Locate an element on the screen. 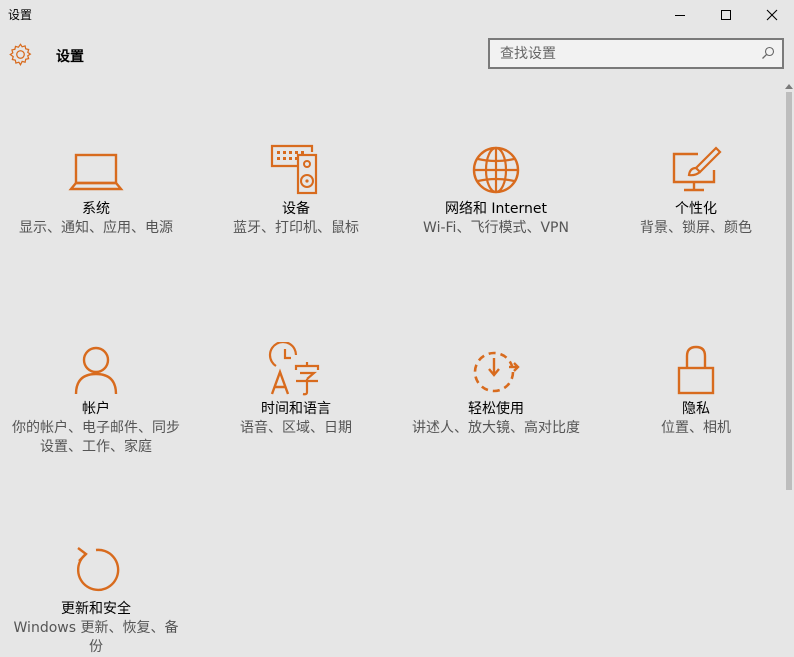  tile-name: 个性化 is located at coordinates (696, 209).